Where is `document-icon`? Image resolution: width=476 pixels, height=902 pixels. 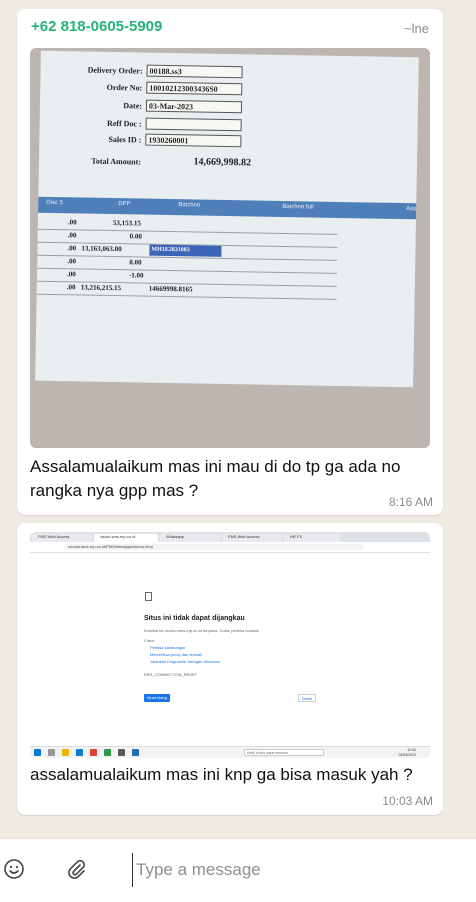 document-icon is located at coordinates (148, 596).